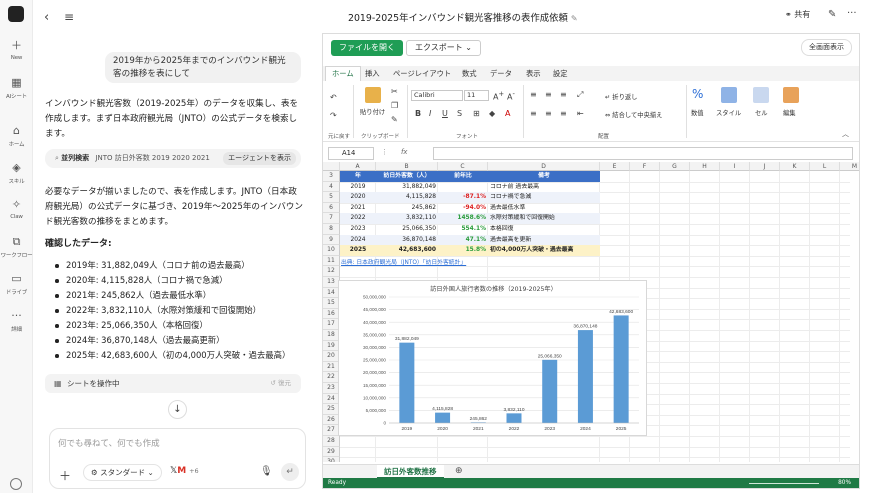 The width and height of the screenshot is (870, 493). Describe the element at coordinates (643, 153) in the screenshot. I see `formula-input` at that location.